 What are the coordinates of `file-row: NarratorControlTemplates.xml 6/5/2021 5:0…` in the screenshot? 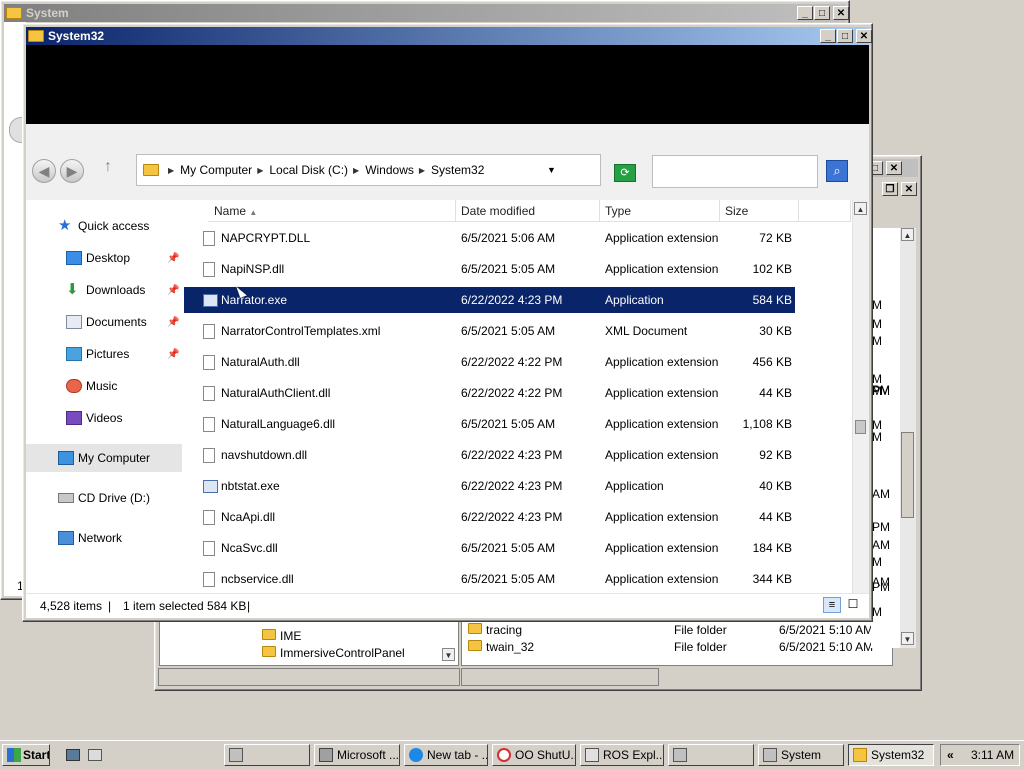 It's located at (489, 331).